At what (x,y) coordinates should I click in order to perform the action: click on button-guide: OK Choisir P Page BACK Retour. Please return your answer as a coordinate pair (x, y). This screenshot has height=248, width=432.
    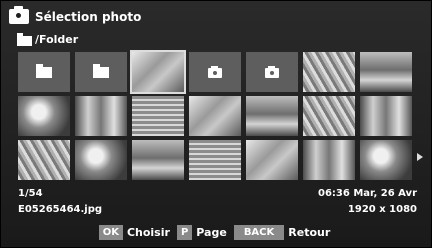
    Looking at the image, I should click on (216, 232).